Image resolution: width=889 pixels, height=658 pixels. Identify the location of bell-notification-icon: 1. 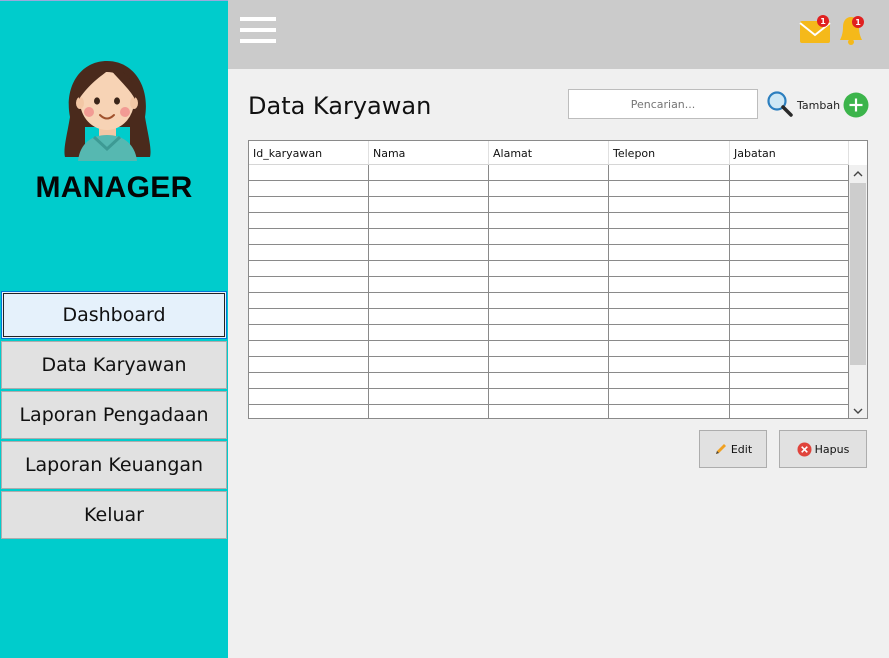
(851, 29).